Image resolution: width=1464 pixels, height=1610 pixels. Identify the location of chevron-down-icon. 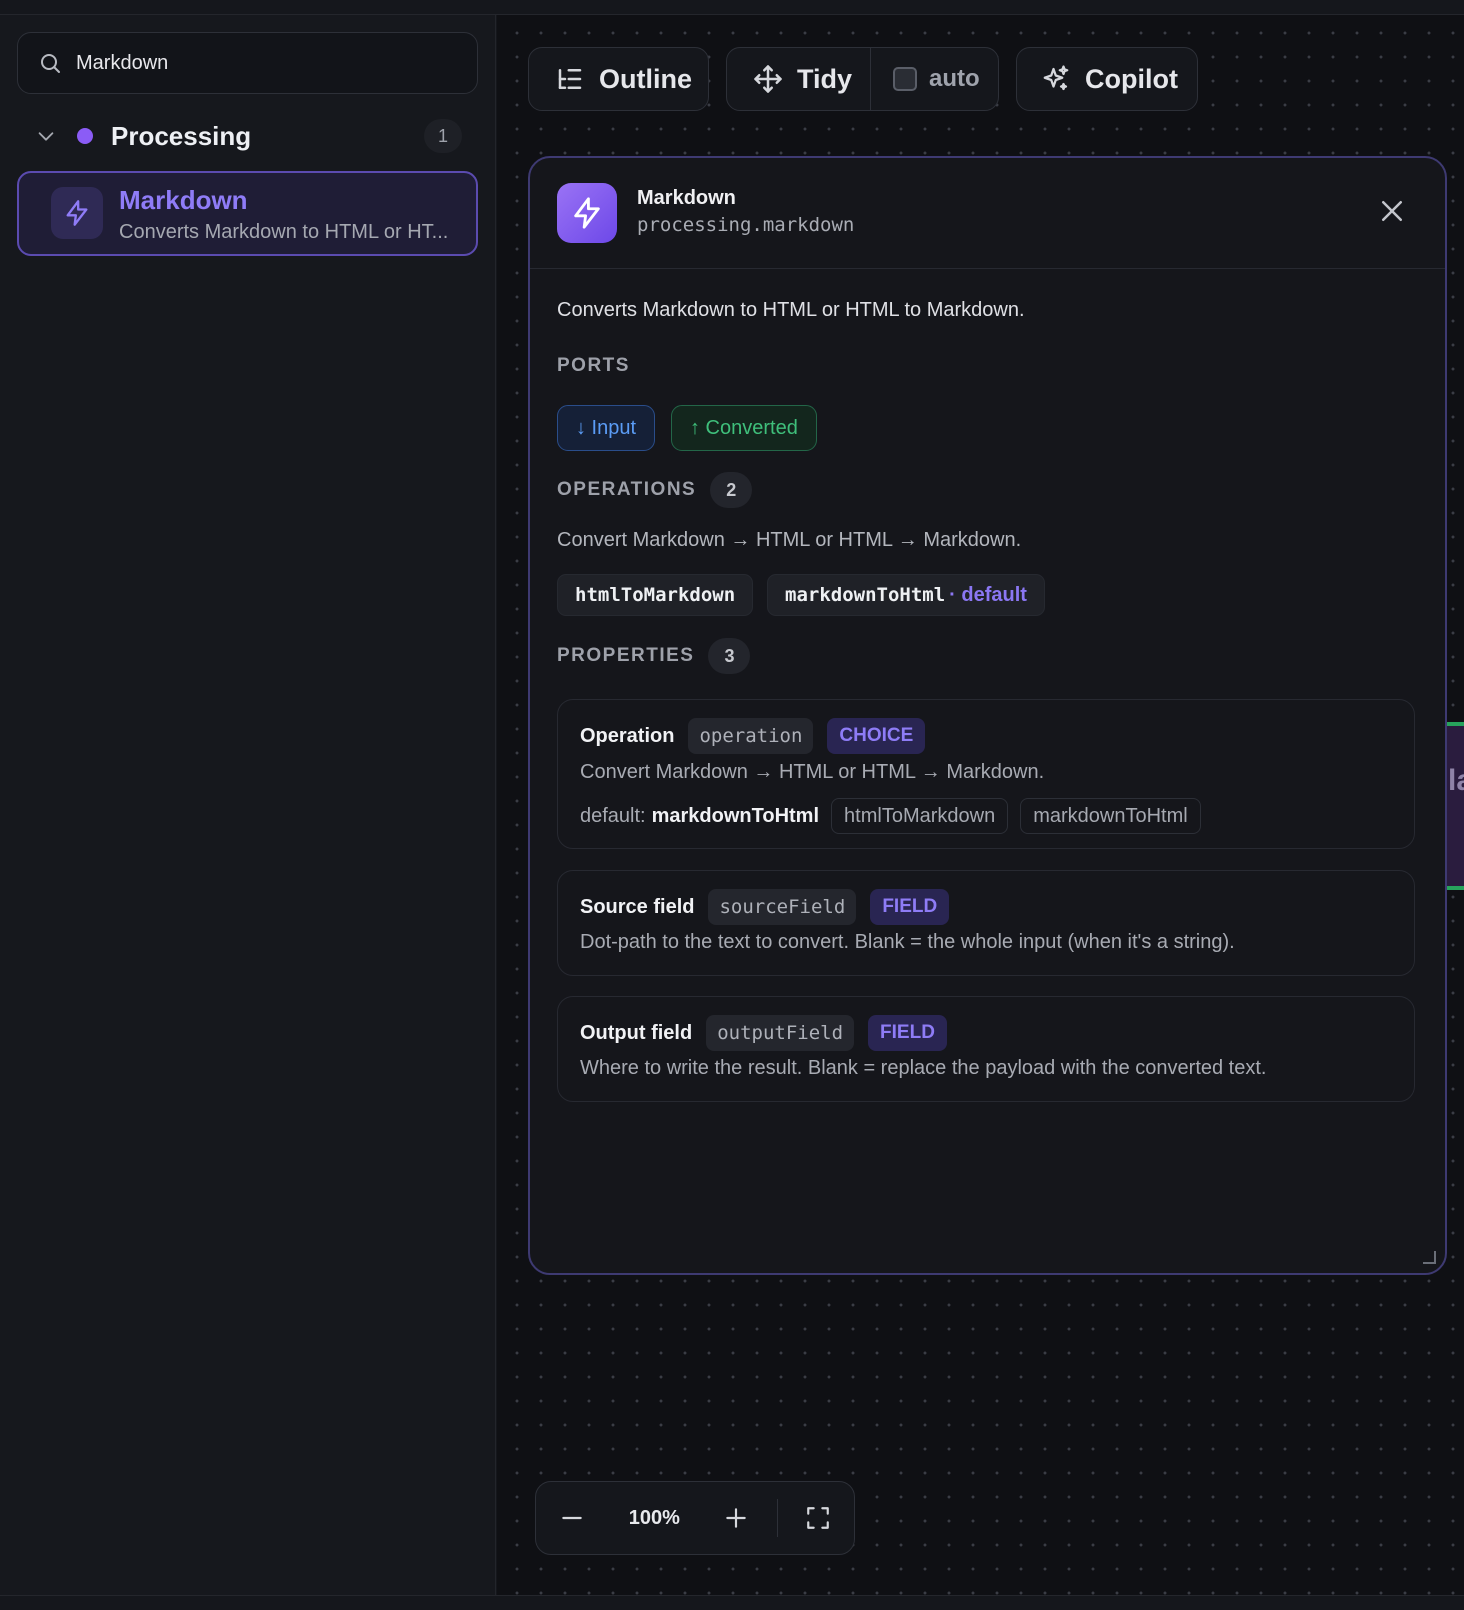
(46, 136).